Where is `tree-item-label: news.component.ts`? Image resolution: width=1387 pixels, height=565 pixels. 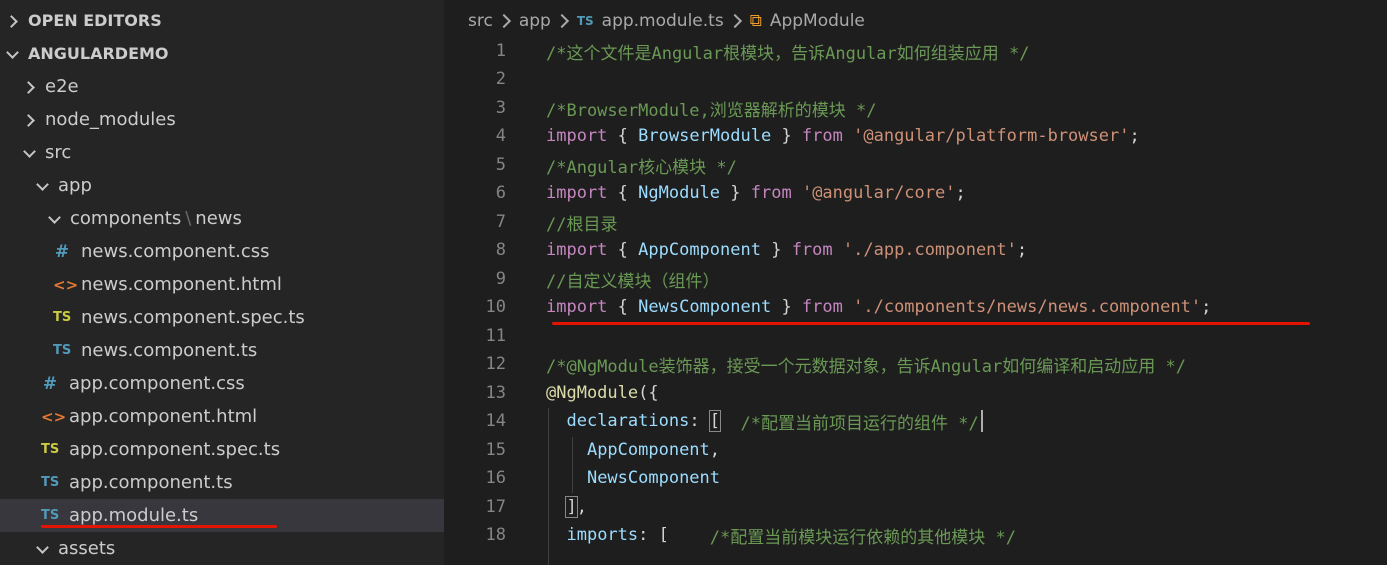 tree-item-label: news.component.ts is located at coordinates (169, 350).